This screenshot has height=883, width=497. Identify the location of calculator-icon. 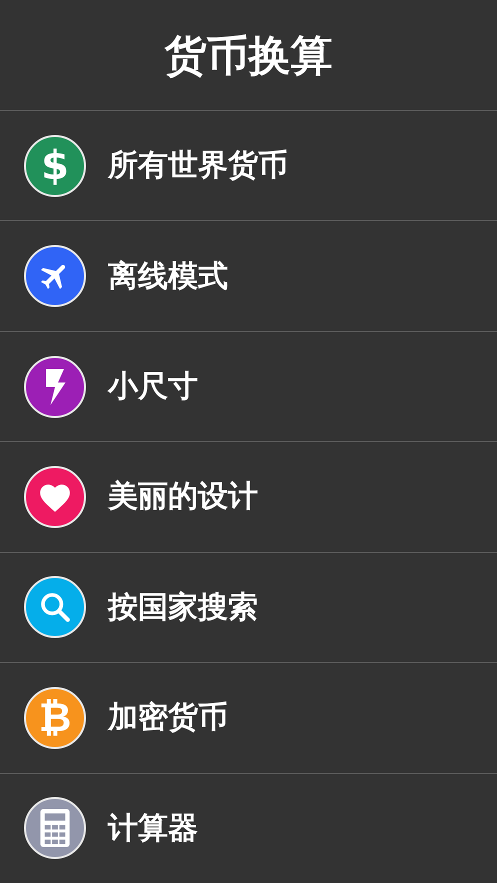
(55, 828).